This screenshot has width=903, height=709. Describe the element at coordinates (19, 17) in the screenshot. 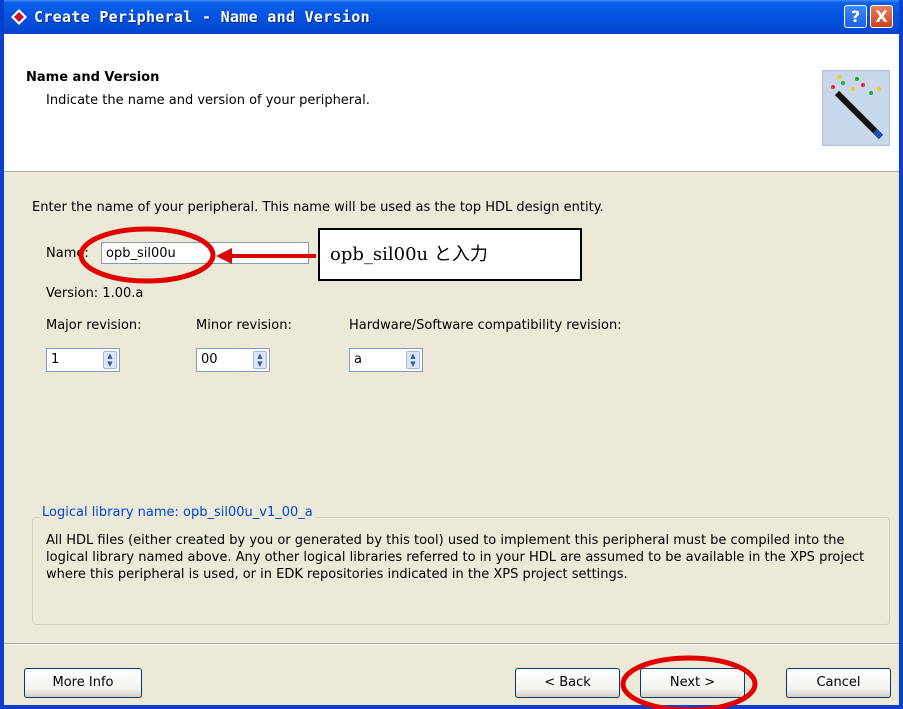

I see `app-icon` at that location.